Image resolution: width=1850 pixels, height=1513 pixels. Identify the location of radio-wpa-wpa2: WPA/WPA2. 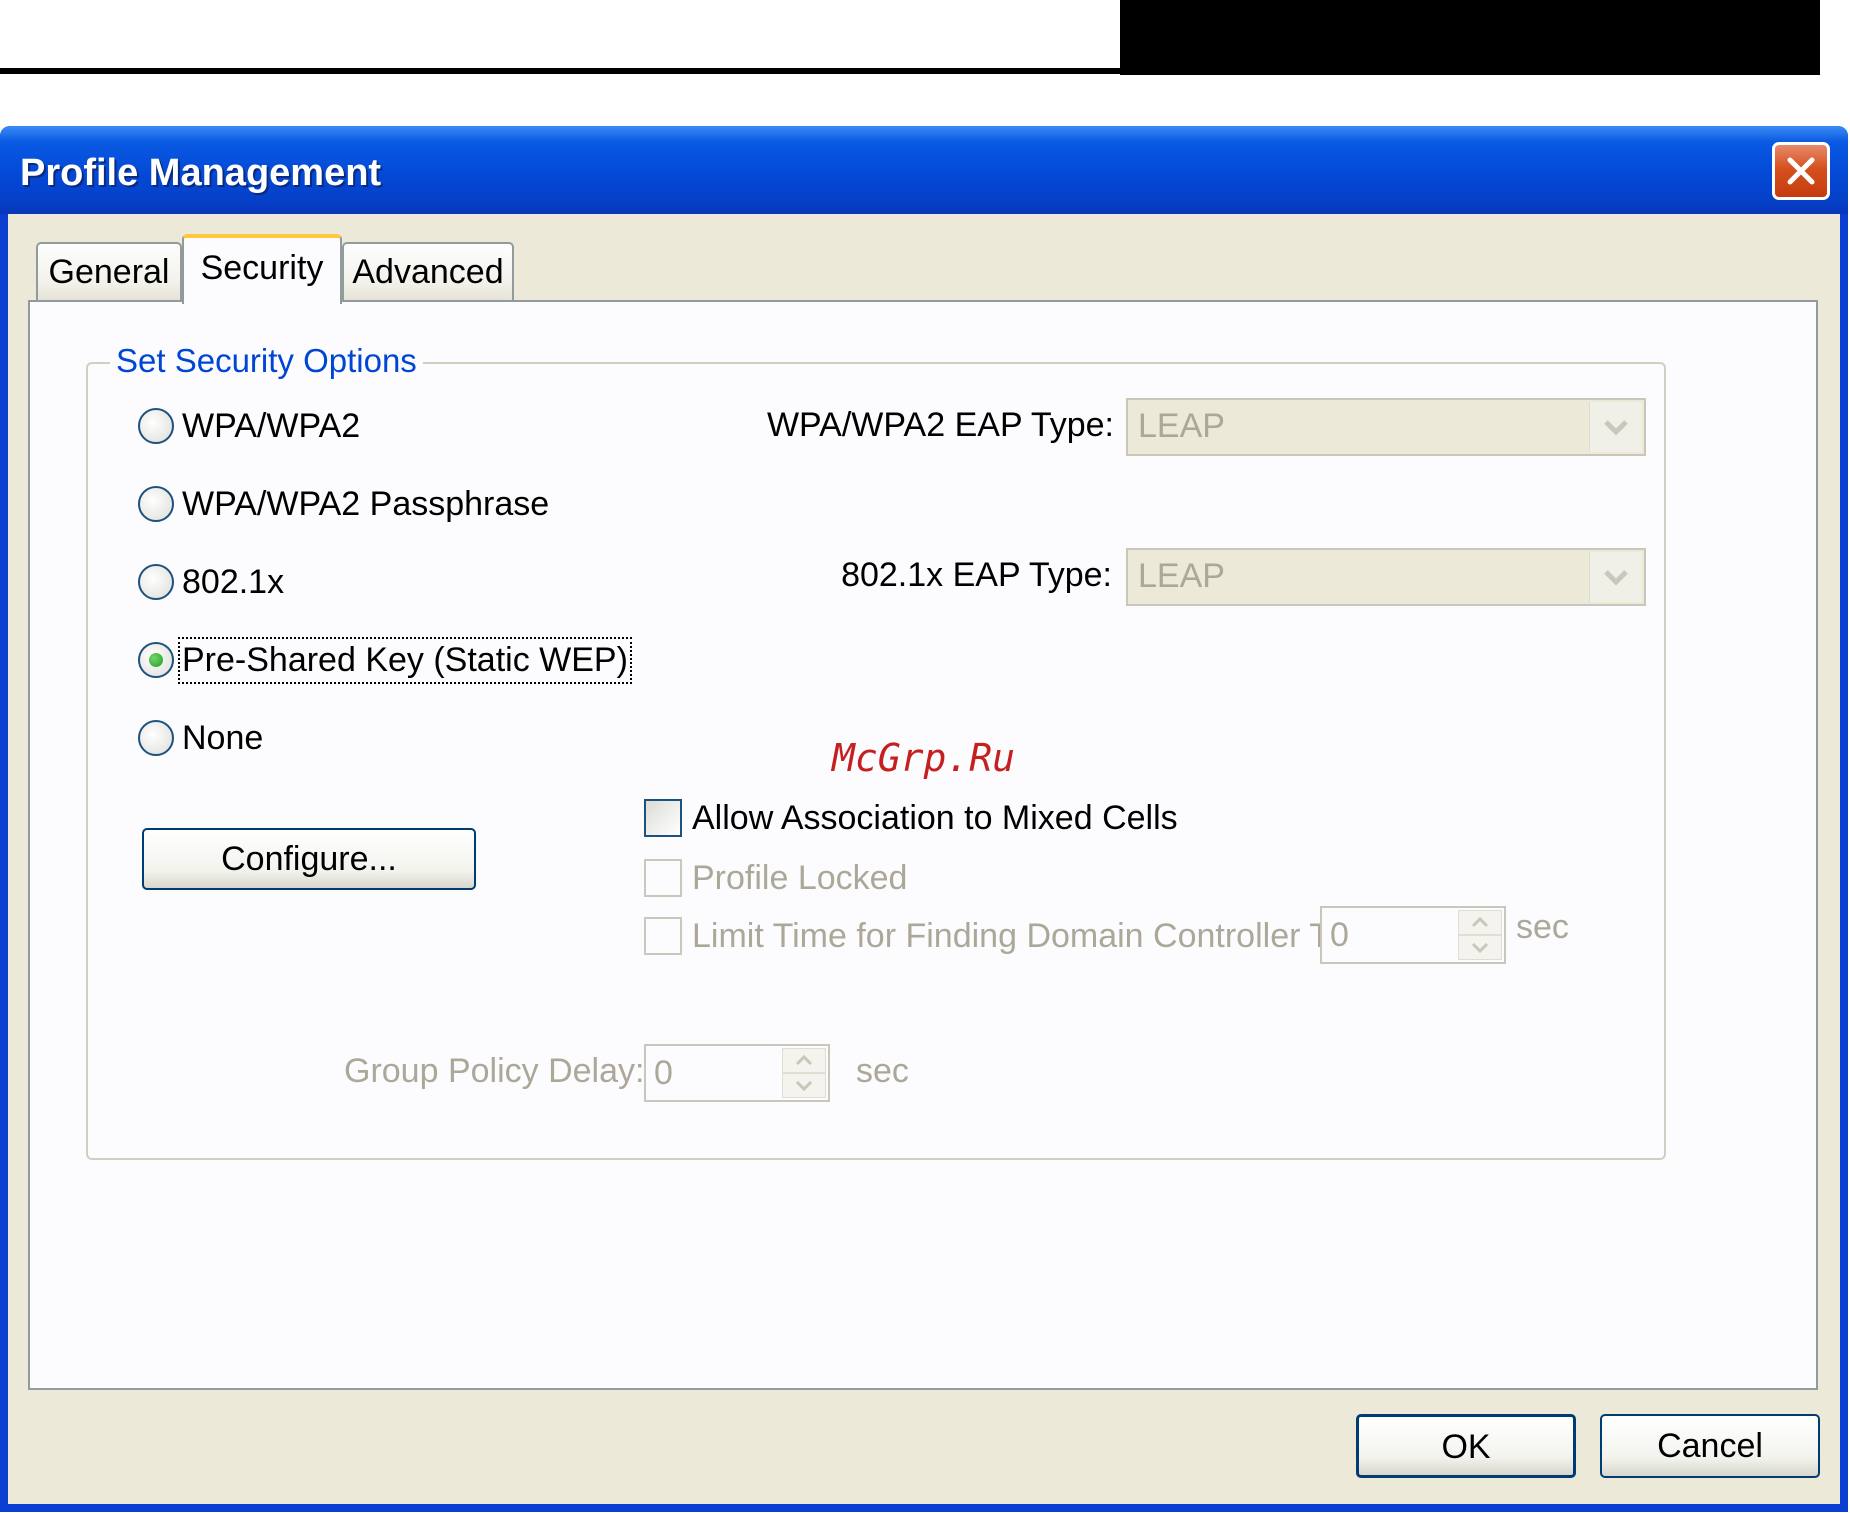
(249, 426).